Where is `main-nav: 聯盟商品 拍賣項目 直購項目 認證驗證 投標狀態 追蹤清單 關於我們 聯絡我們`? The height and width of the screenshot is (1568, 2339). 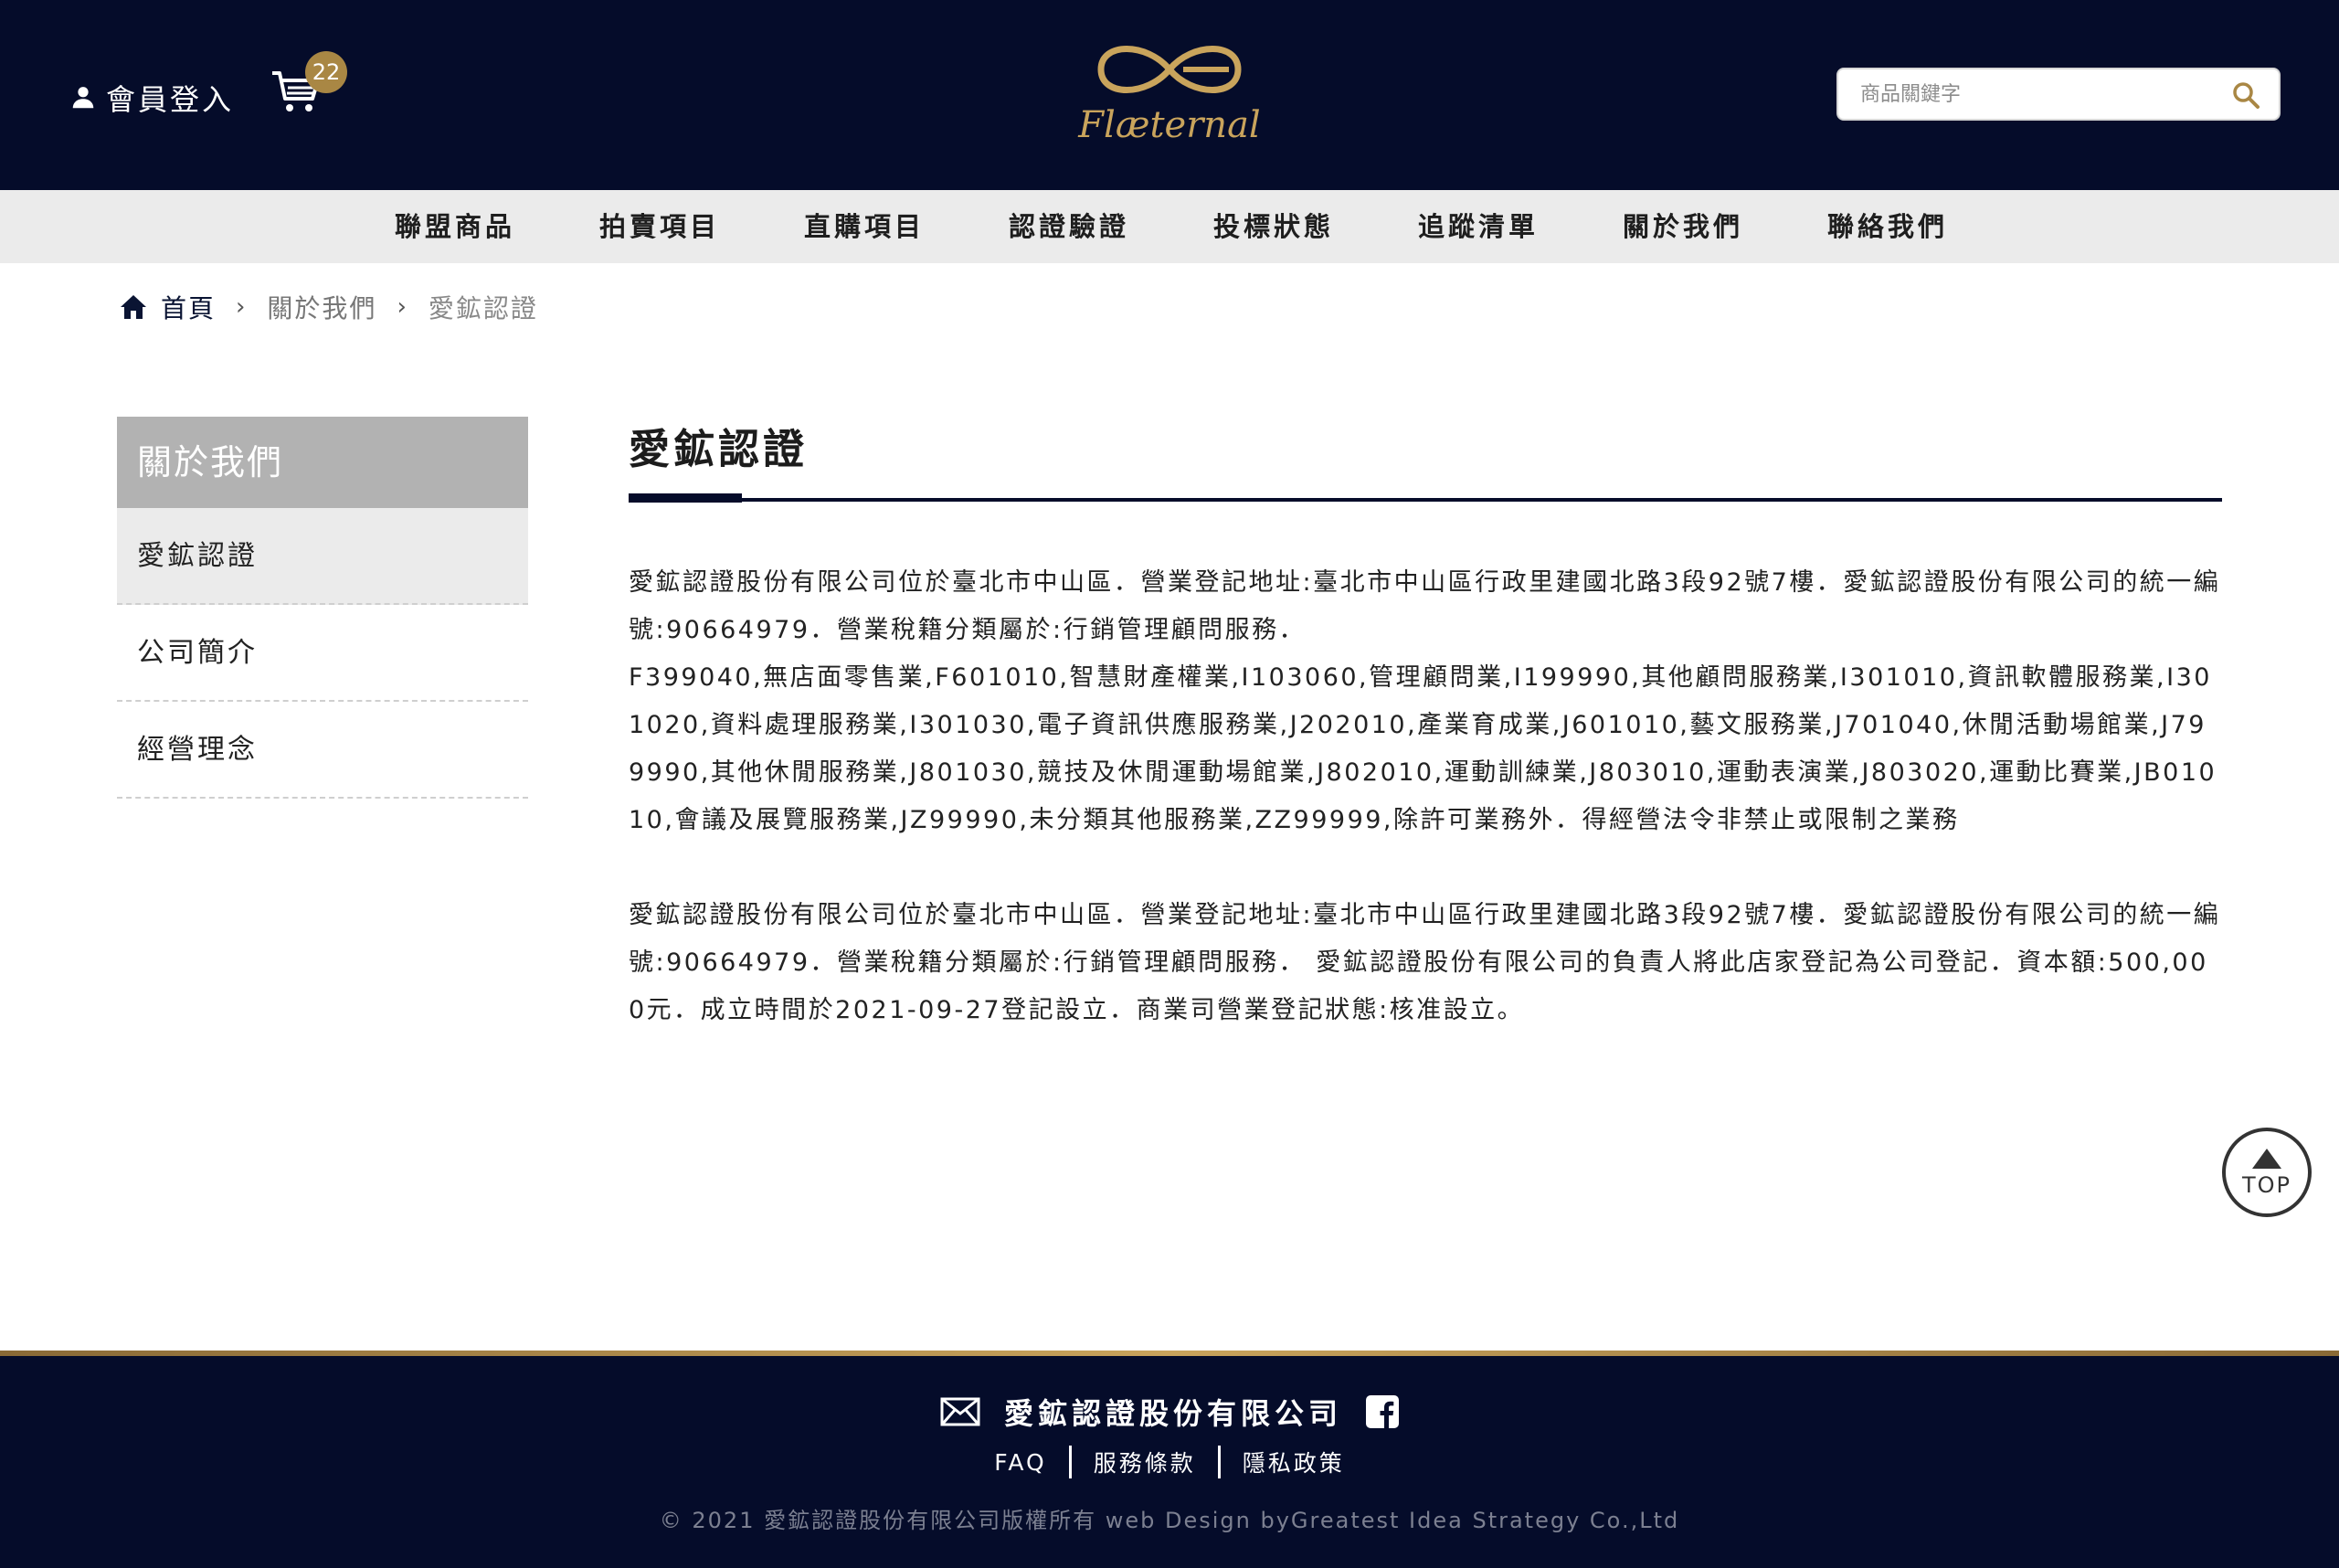 main-nav: 聯盟商品 拍賣項目 直購項目 認證驗證 投標狀態 追蹤清單 關於我們 聯絡我們 is located at coordinates (1170, 227).